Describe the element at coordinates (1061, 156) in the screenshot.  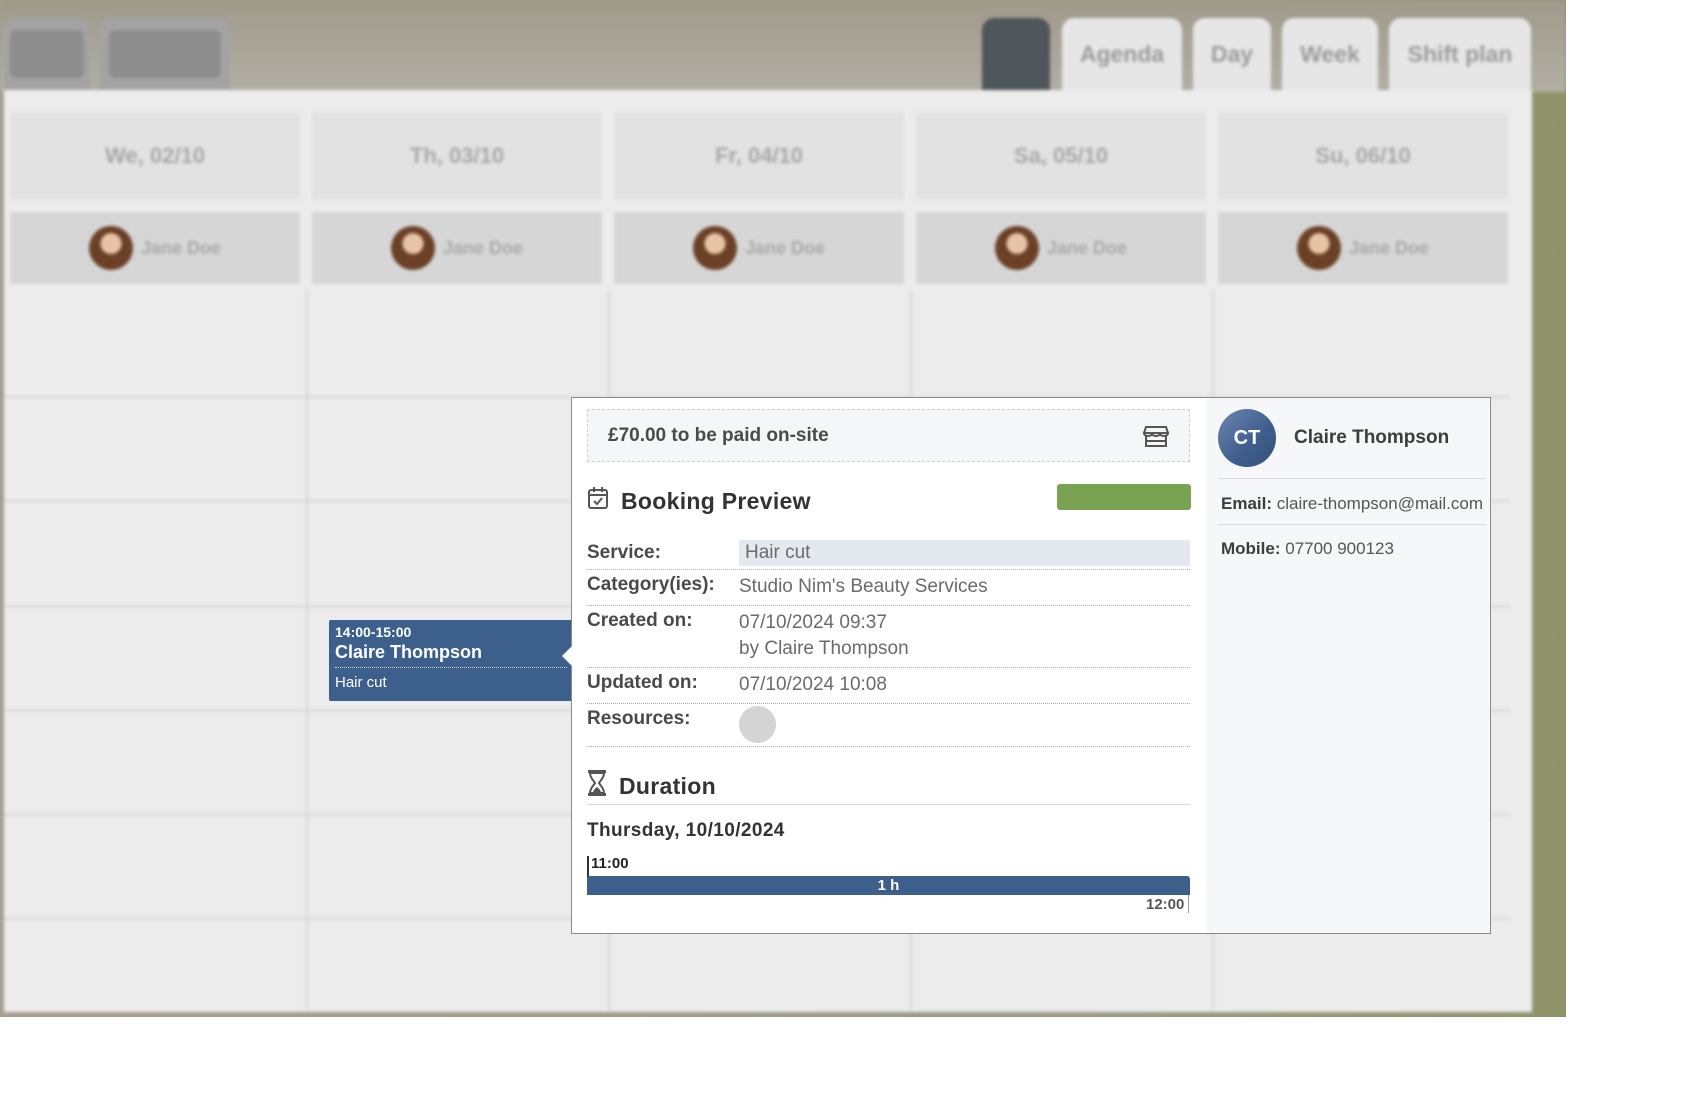
I see `day-header: Sa, 05/10` at that location.